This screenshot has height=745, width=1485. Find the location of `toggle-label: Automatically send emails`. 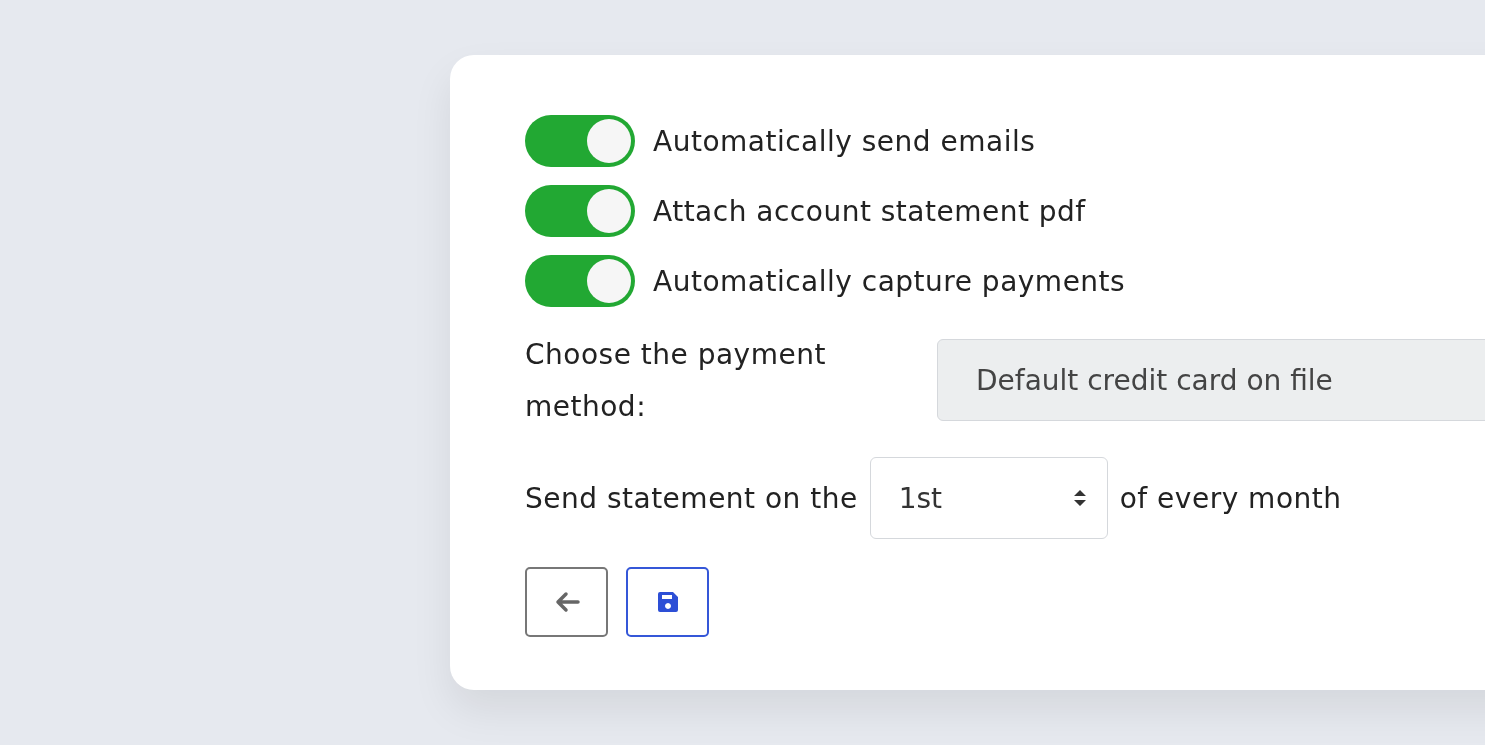

toggle-label: Automatically send emails is located at coordinates (844, 141).